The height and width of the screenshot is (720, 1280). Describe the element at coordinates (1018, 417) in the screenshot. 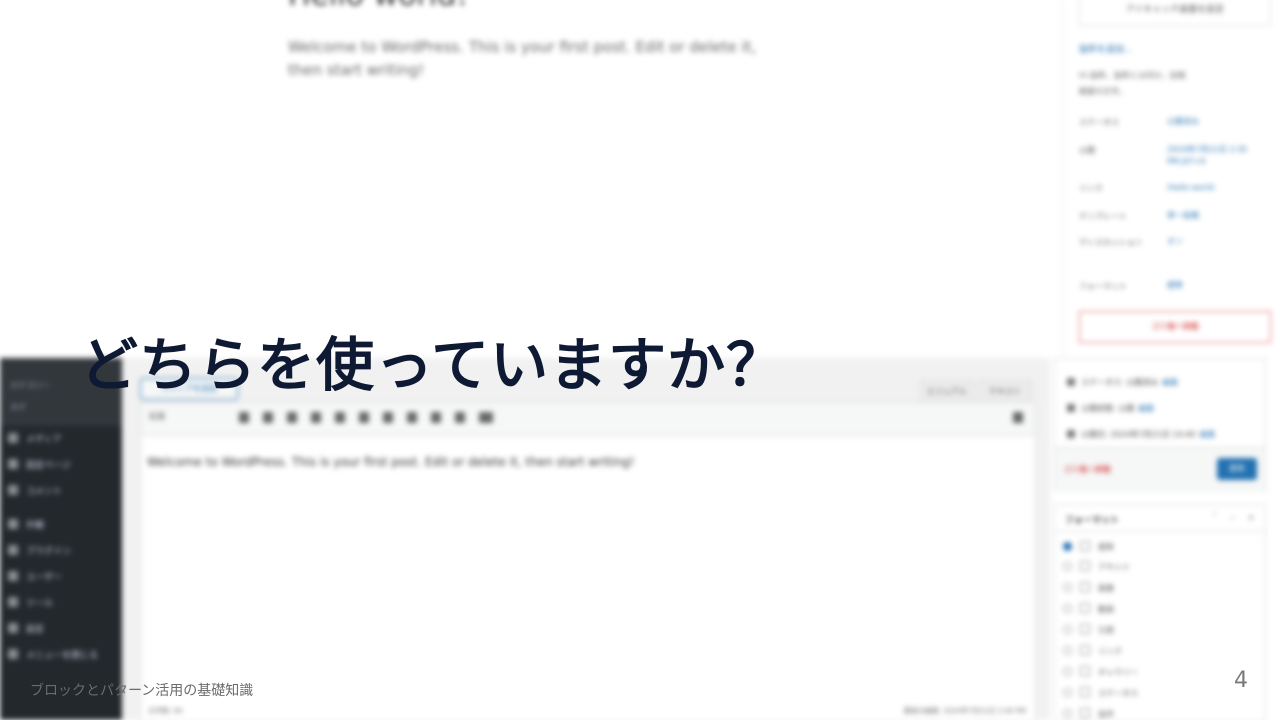

I see `fullscreen-icon` at that location.